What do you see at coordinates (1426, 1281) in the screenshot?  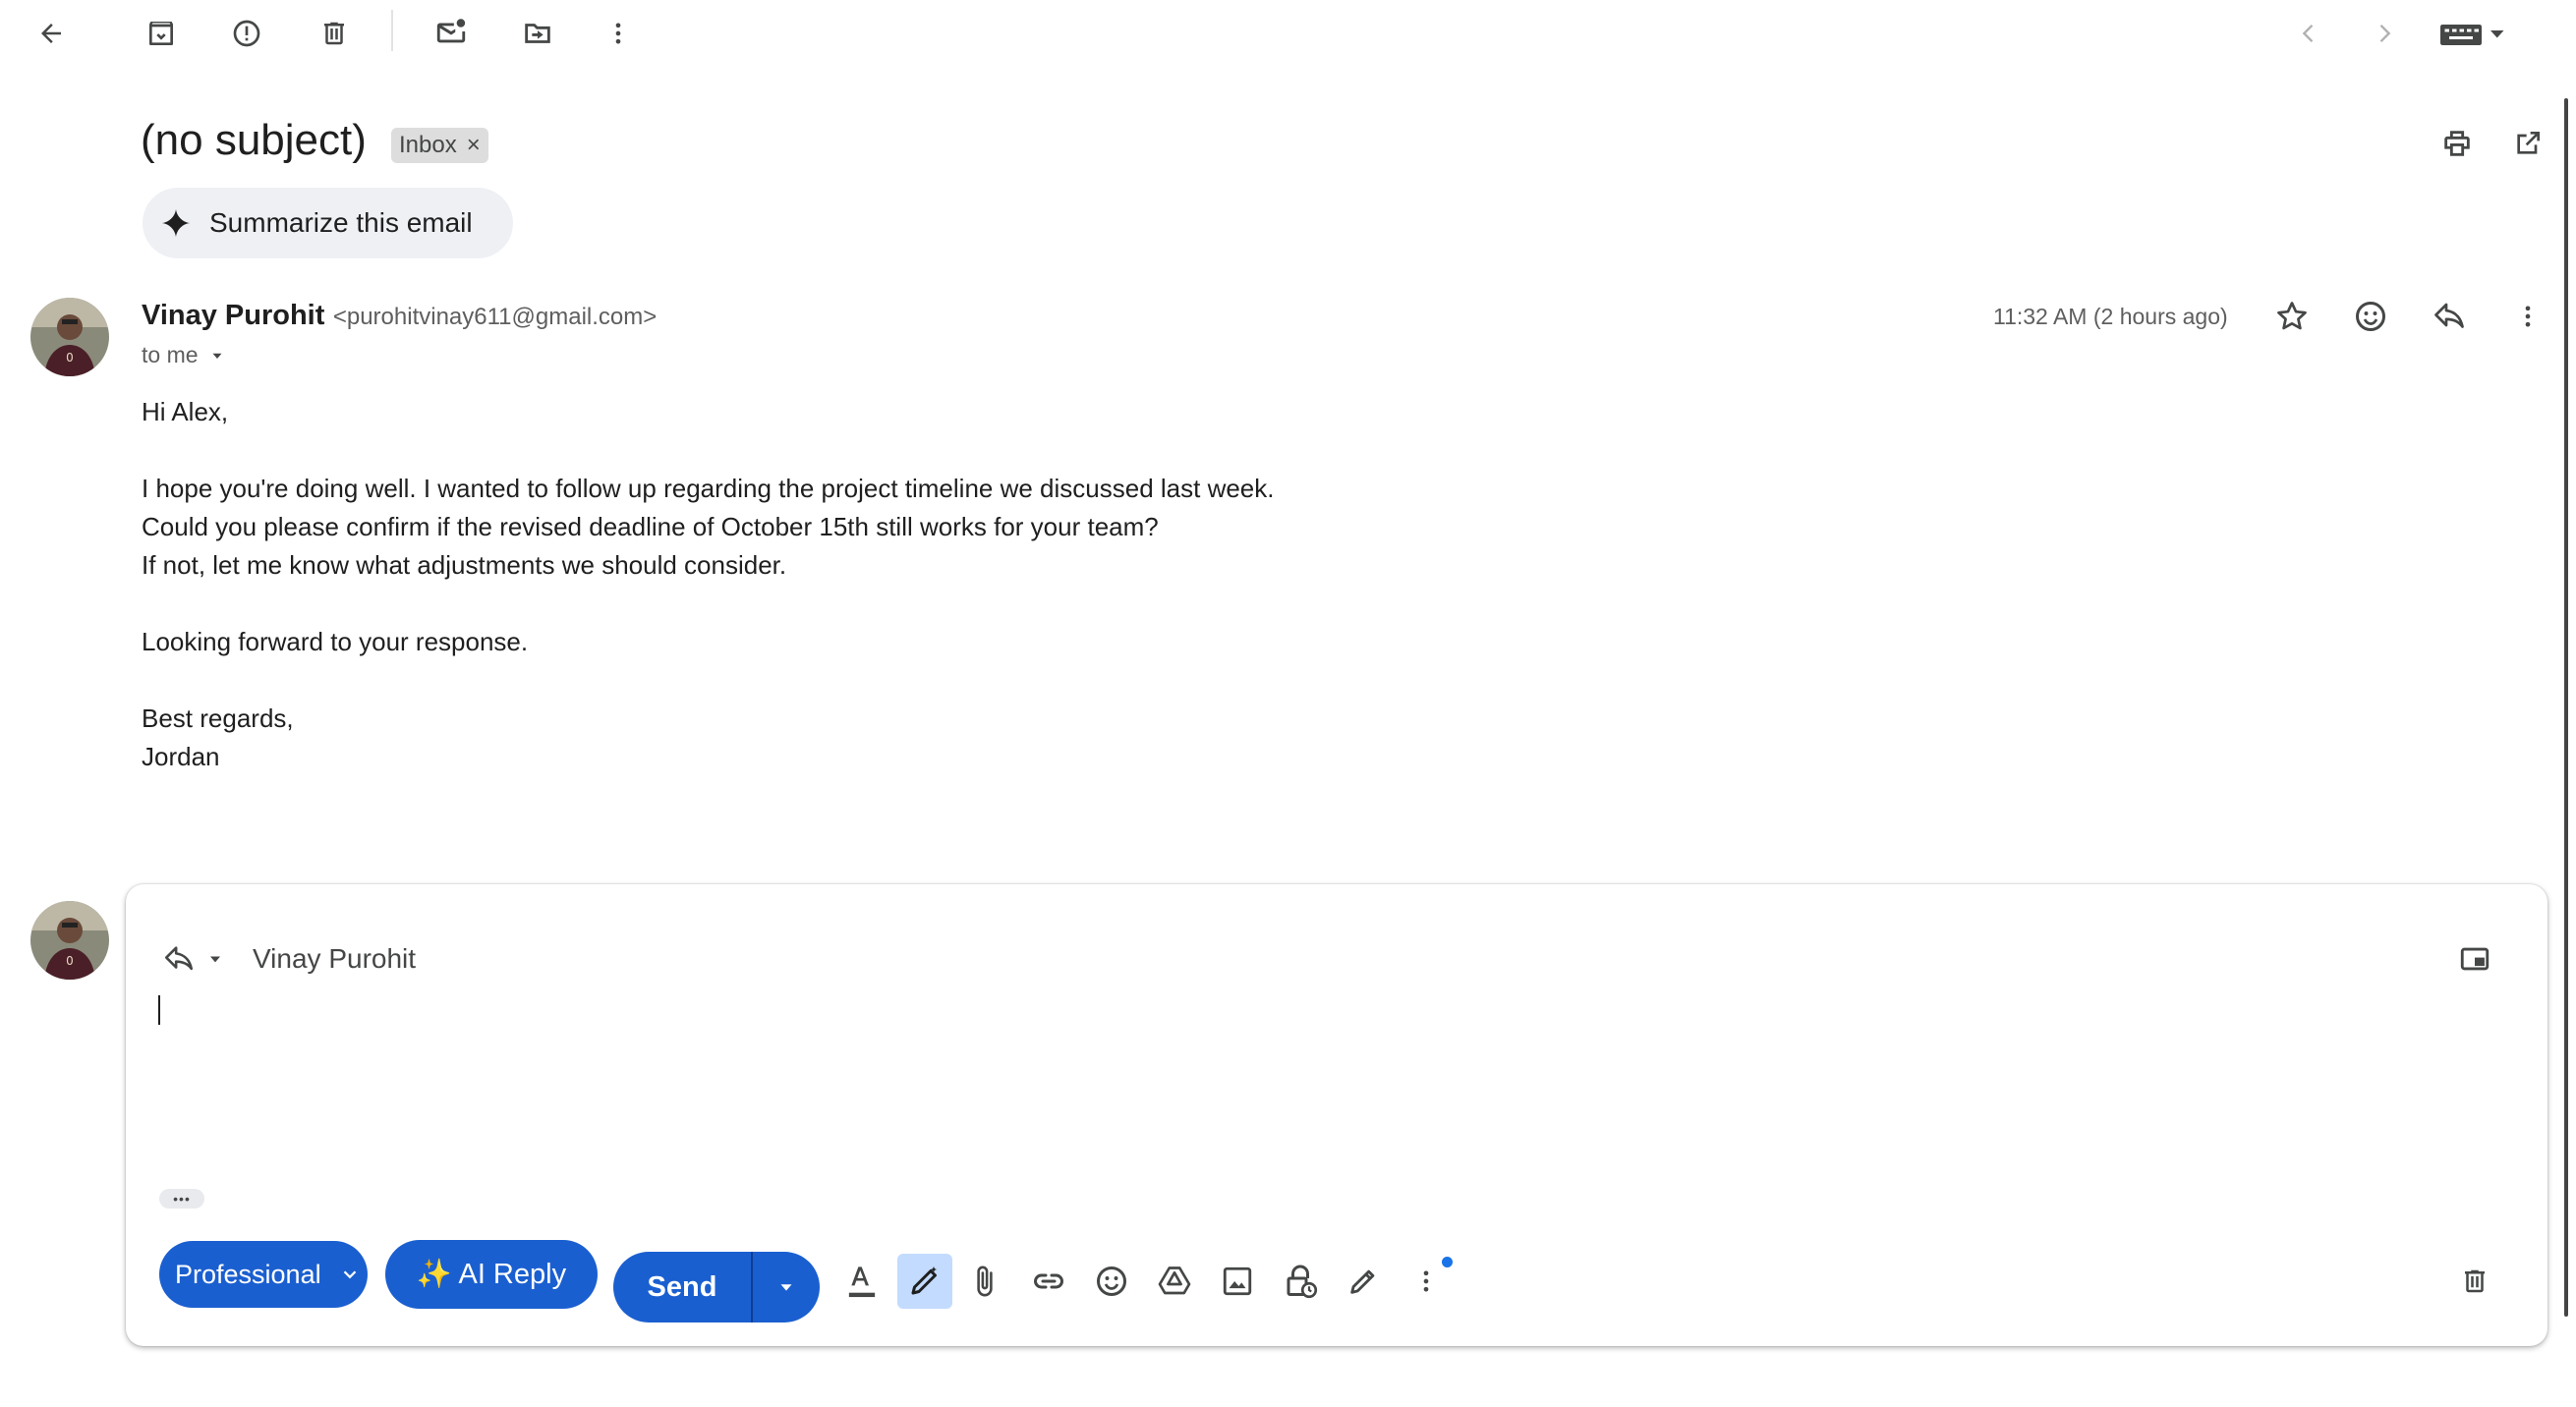 I see `more-options-icon` at bounding box center [1426, 1281].